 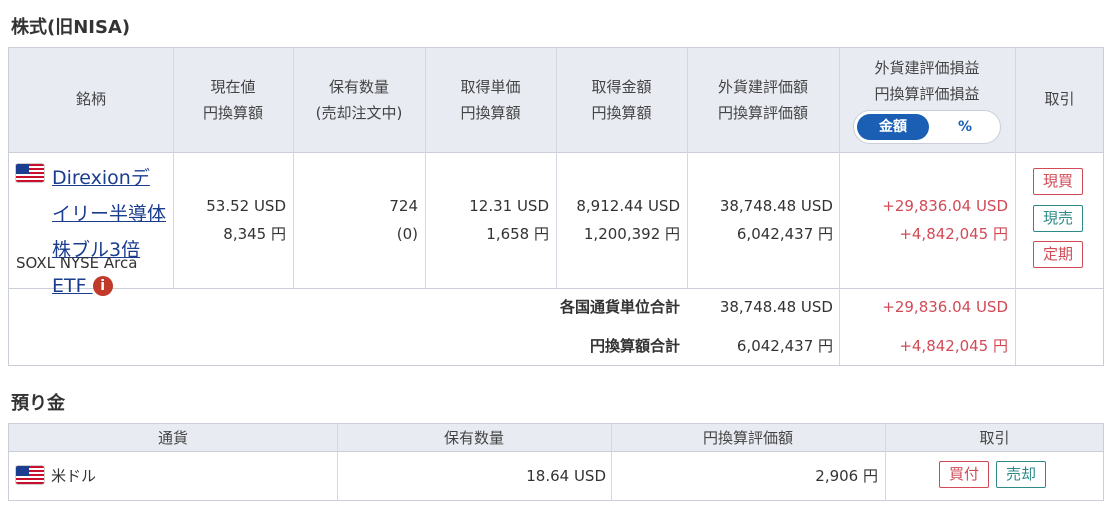 I want to click on deposit-qty: 18.64 USD, so click(x=566, y=476).